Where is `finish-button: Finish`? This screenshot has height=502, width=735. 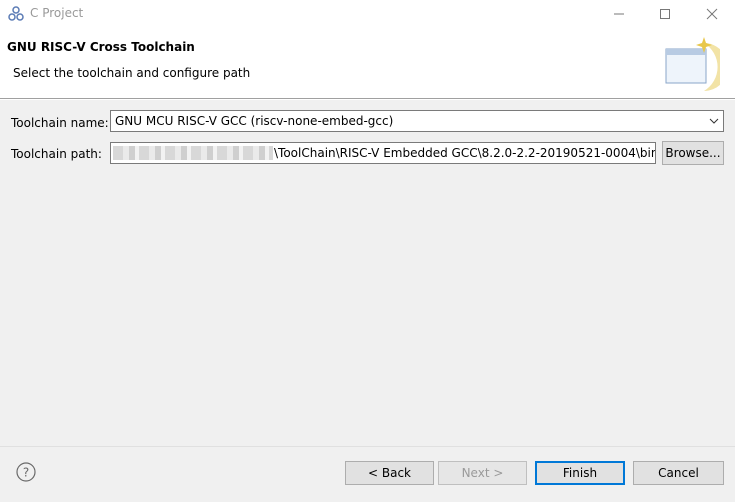 finish-button: Finish is located at coordinates (580, 473).